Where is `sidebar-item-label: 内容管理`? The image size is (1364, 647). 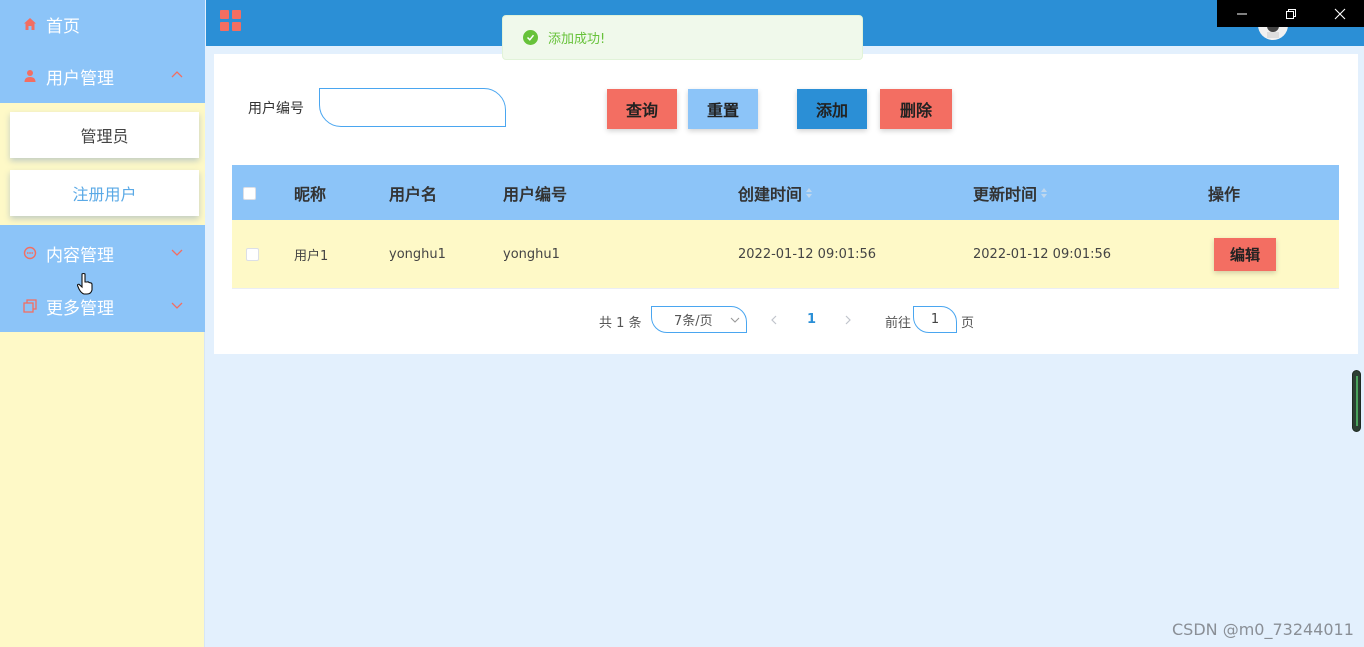
sidebar-item-label: 内容管理 is located at coordinates (80, 255).